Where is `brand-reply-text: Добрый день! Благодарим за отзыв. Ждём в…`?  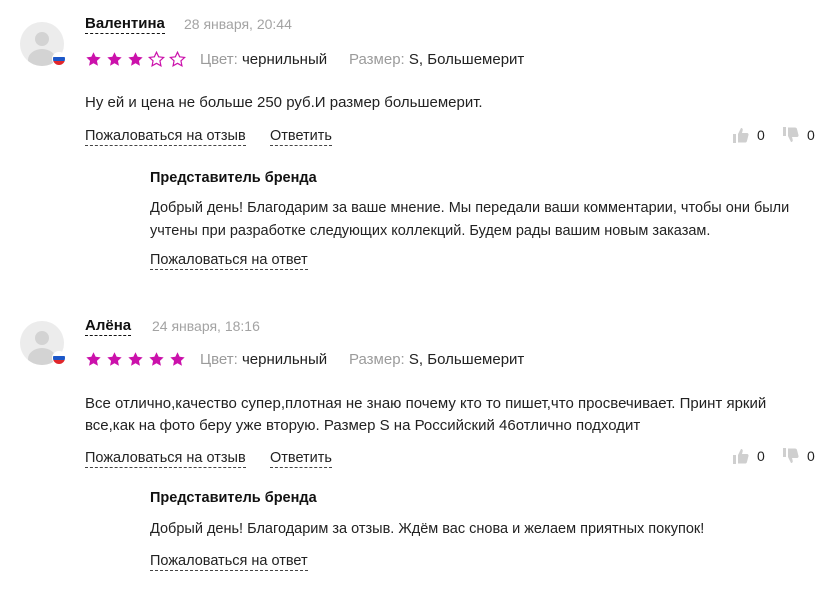 brand-reply-text: Добрый день! Благодарим за отзыв. Ждём в… is located at coordinates (427, 529).